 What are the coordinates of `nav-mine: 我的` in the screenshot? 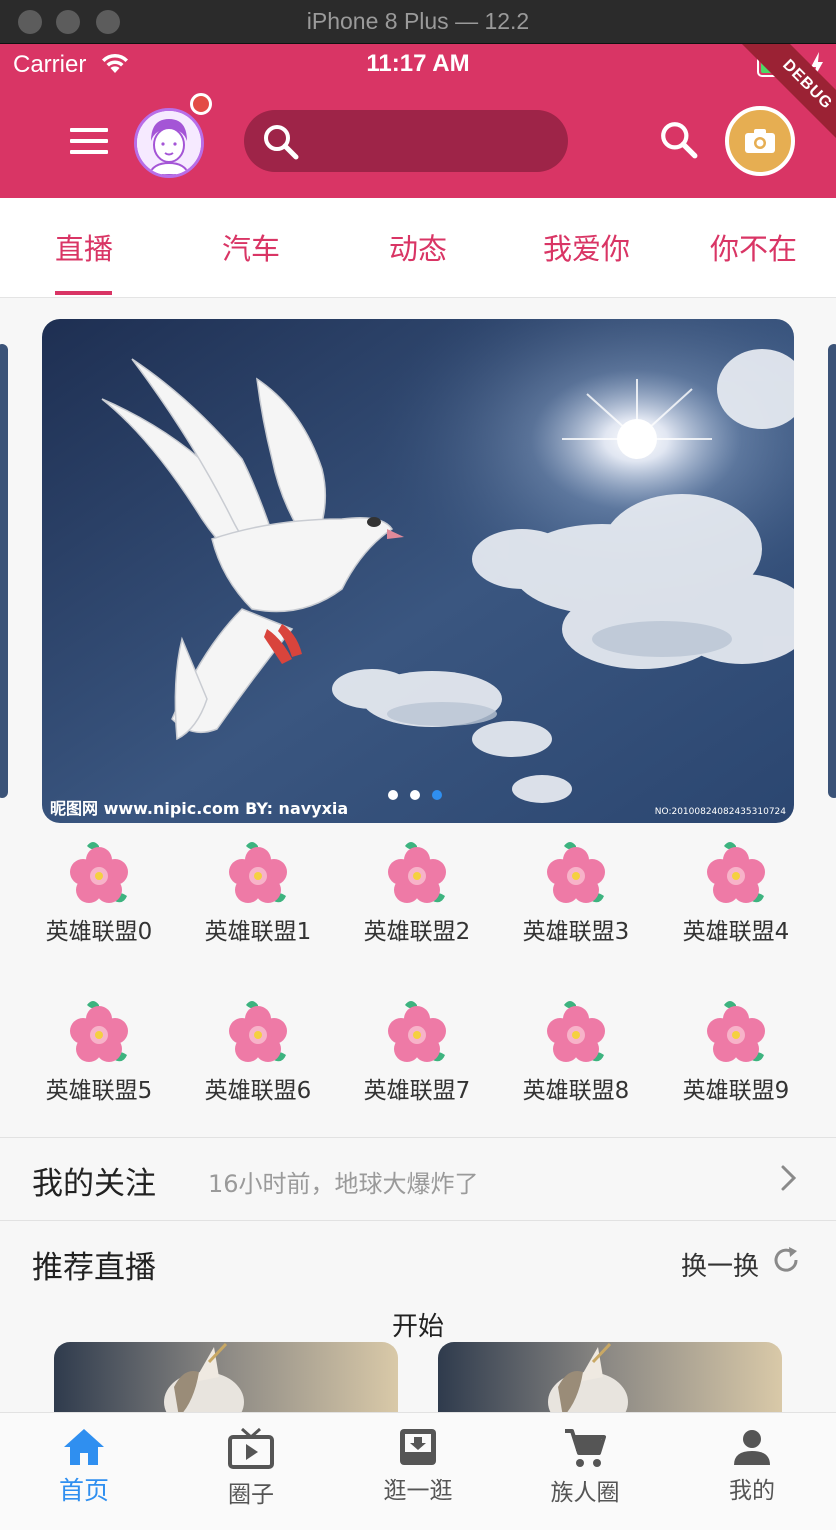 It's located at (752, 1466).